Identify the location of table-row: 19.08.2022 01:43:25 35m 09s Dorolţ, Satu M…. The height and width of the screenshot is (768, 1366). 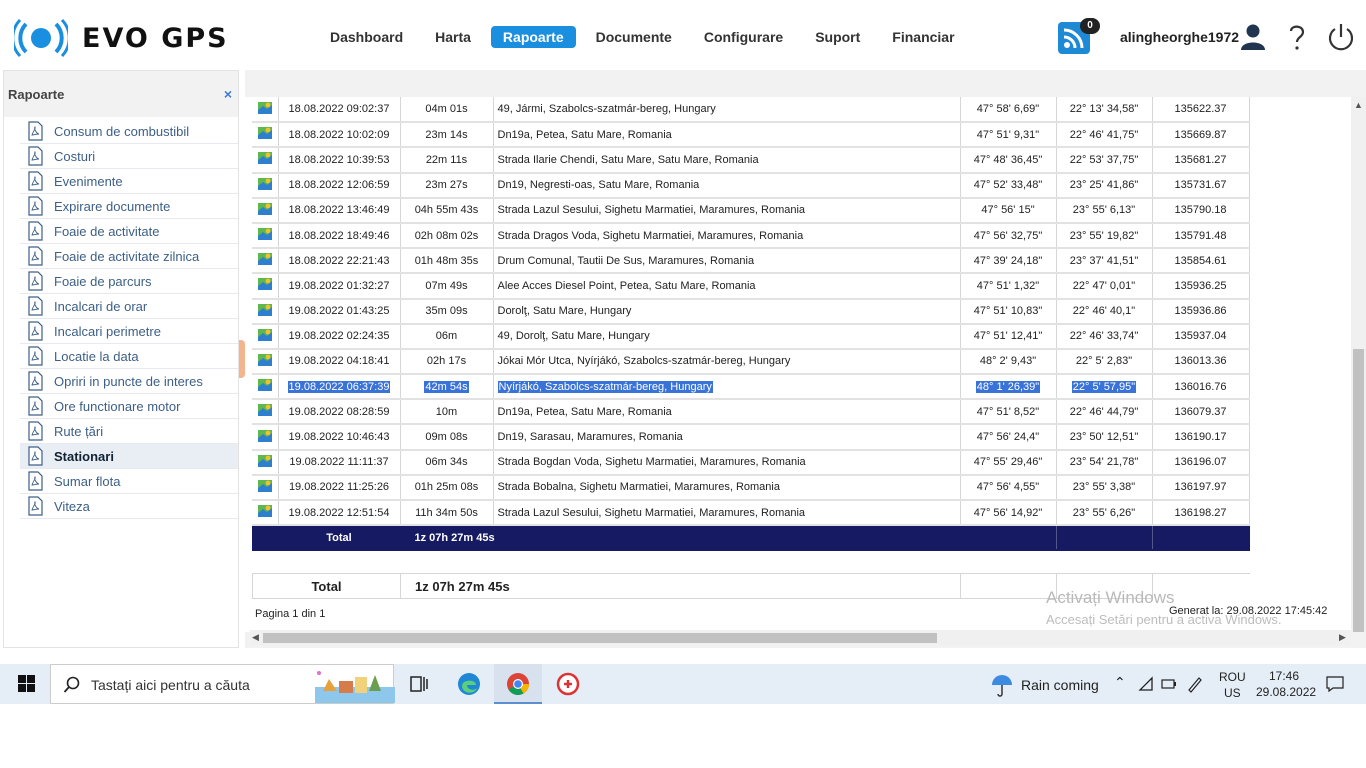
(751, 311).